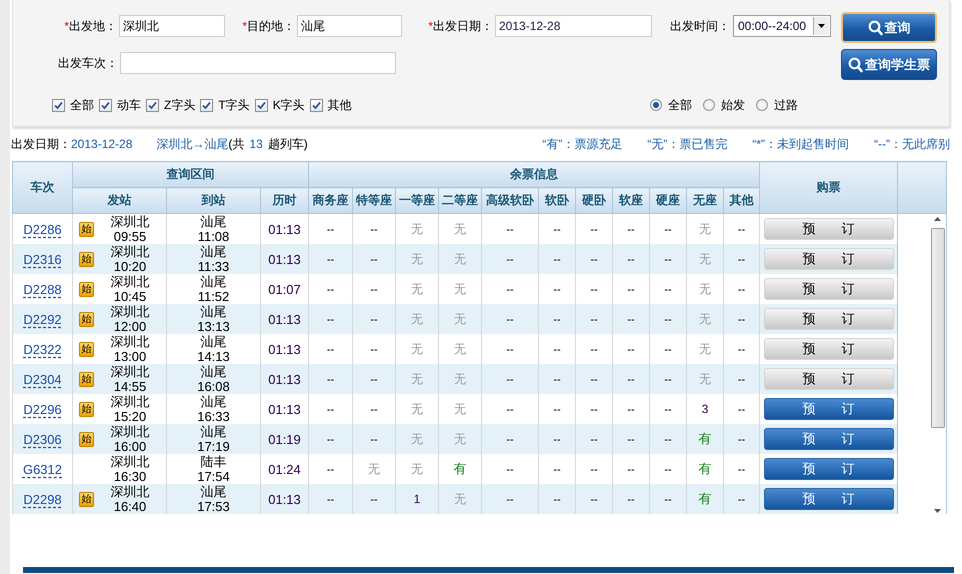 Image resolution: width=962 pixels, height=574 pixels. Describe the element at coordinates (829, 188) in the screenshot. I see `column-header: 购票` at that location.